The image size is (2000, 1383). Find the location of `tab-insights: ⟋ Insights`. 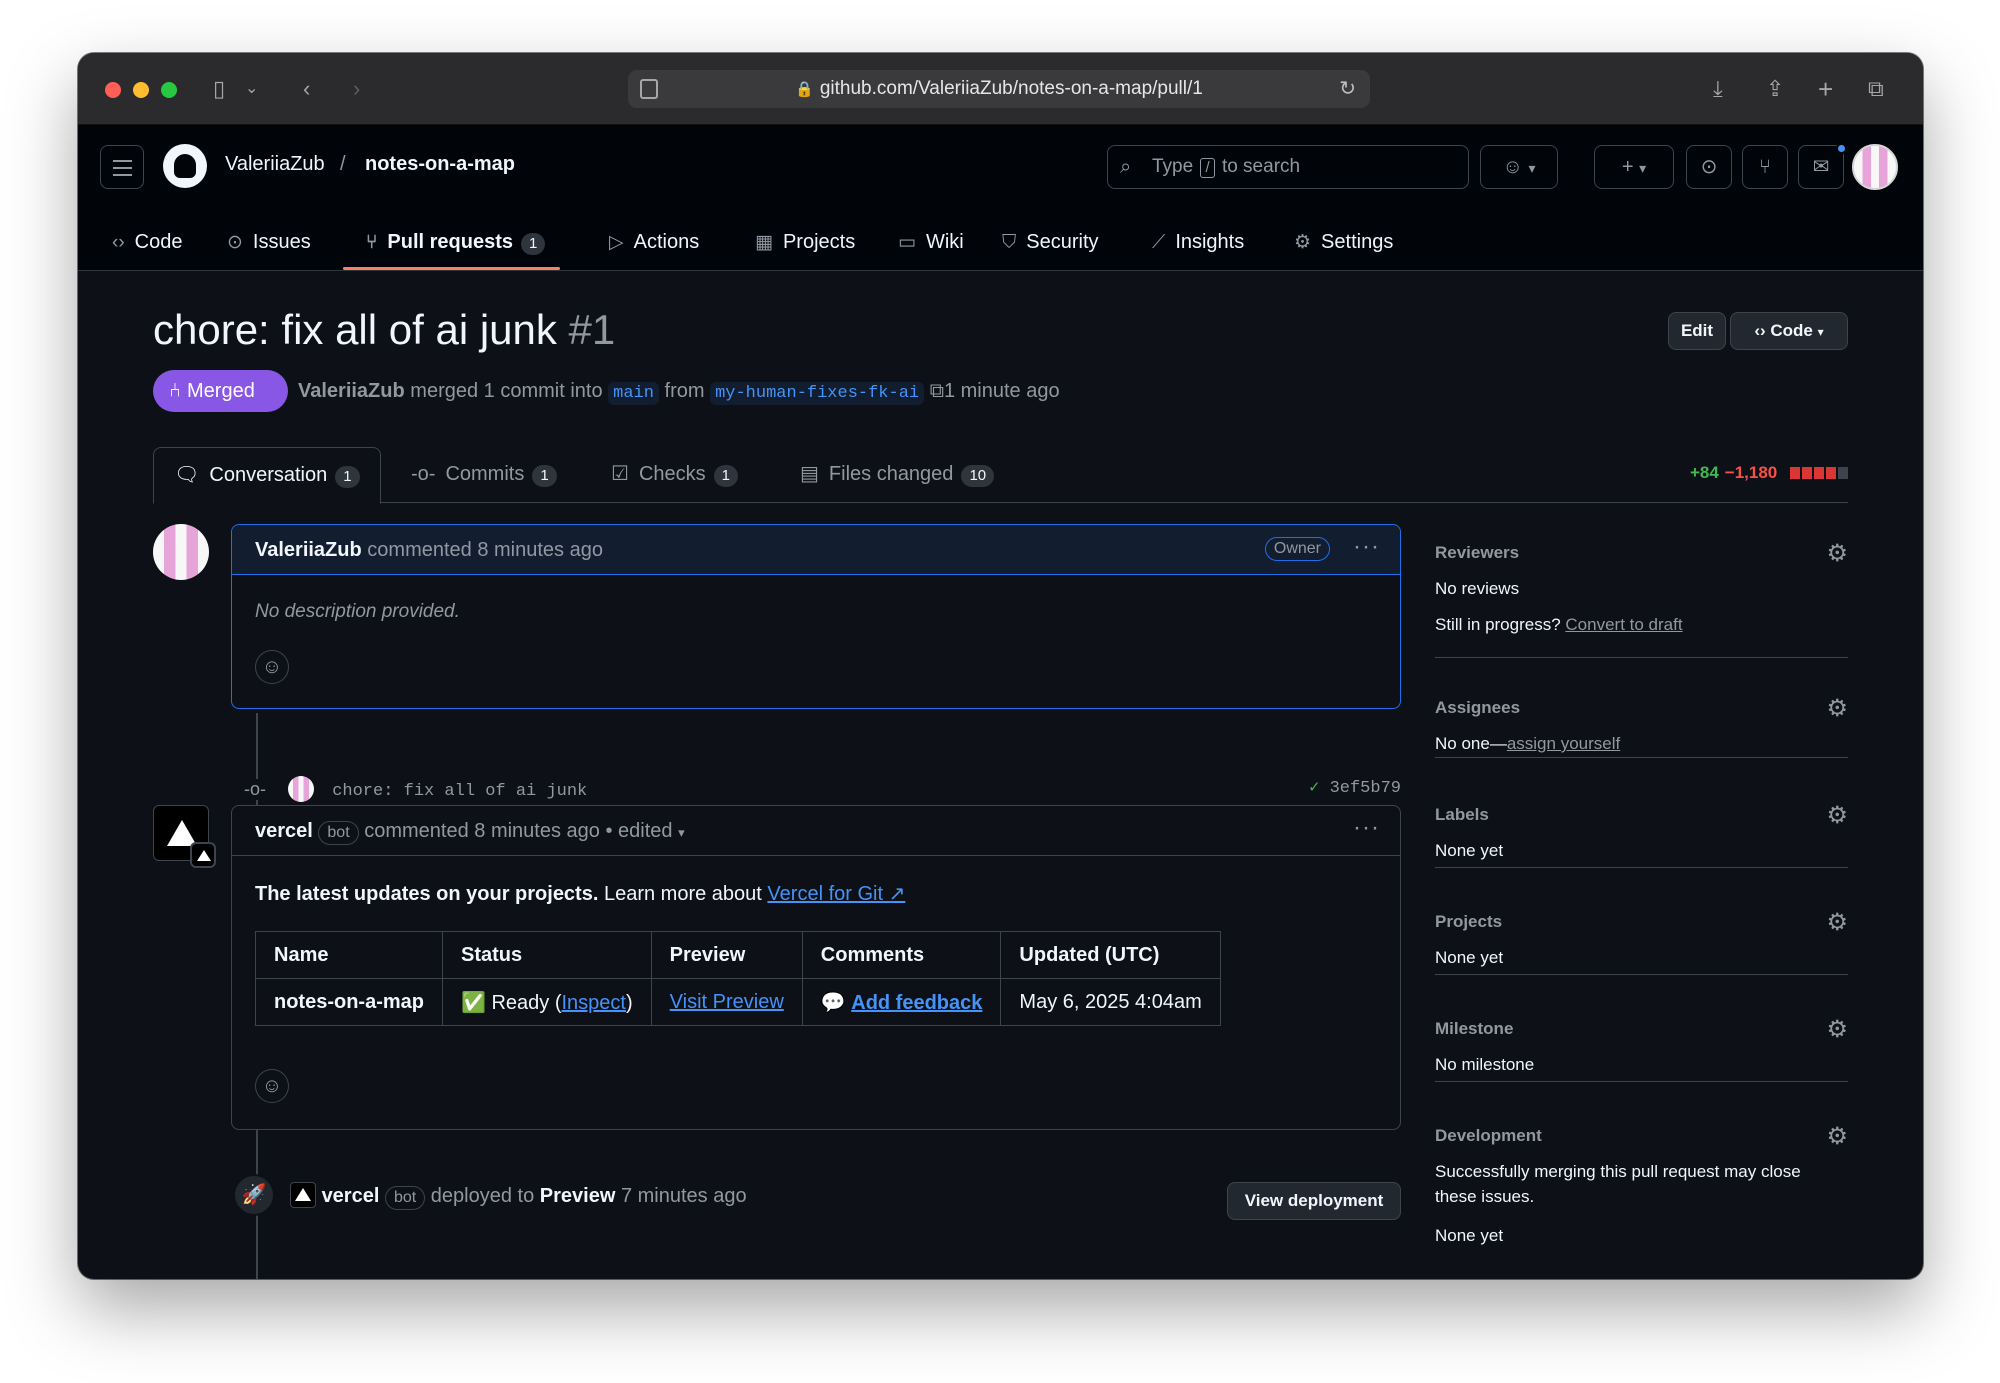

tab-insights: ⟋ Insights is located at coordinates (1198, 242).